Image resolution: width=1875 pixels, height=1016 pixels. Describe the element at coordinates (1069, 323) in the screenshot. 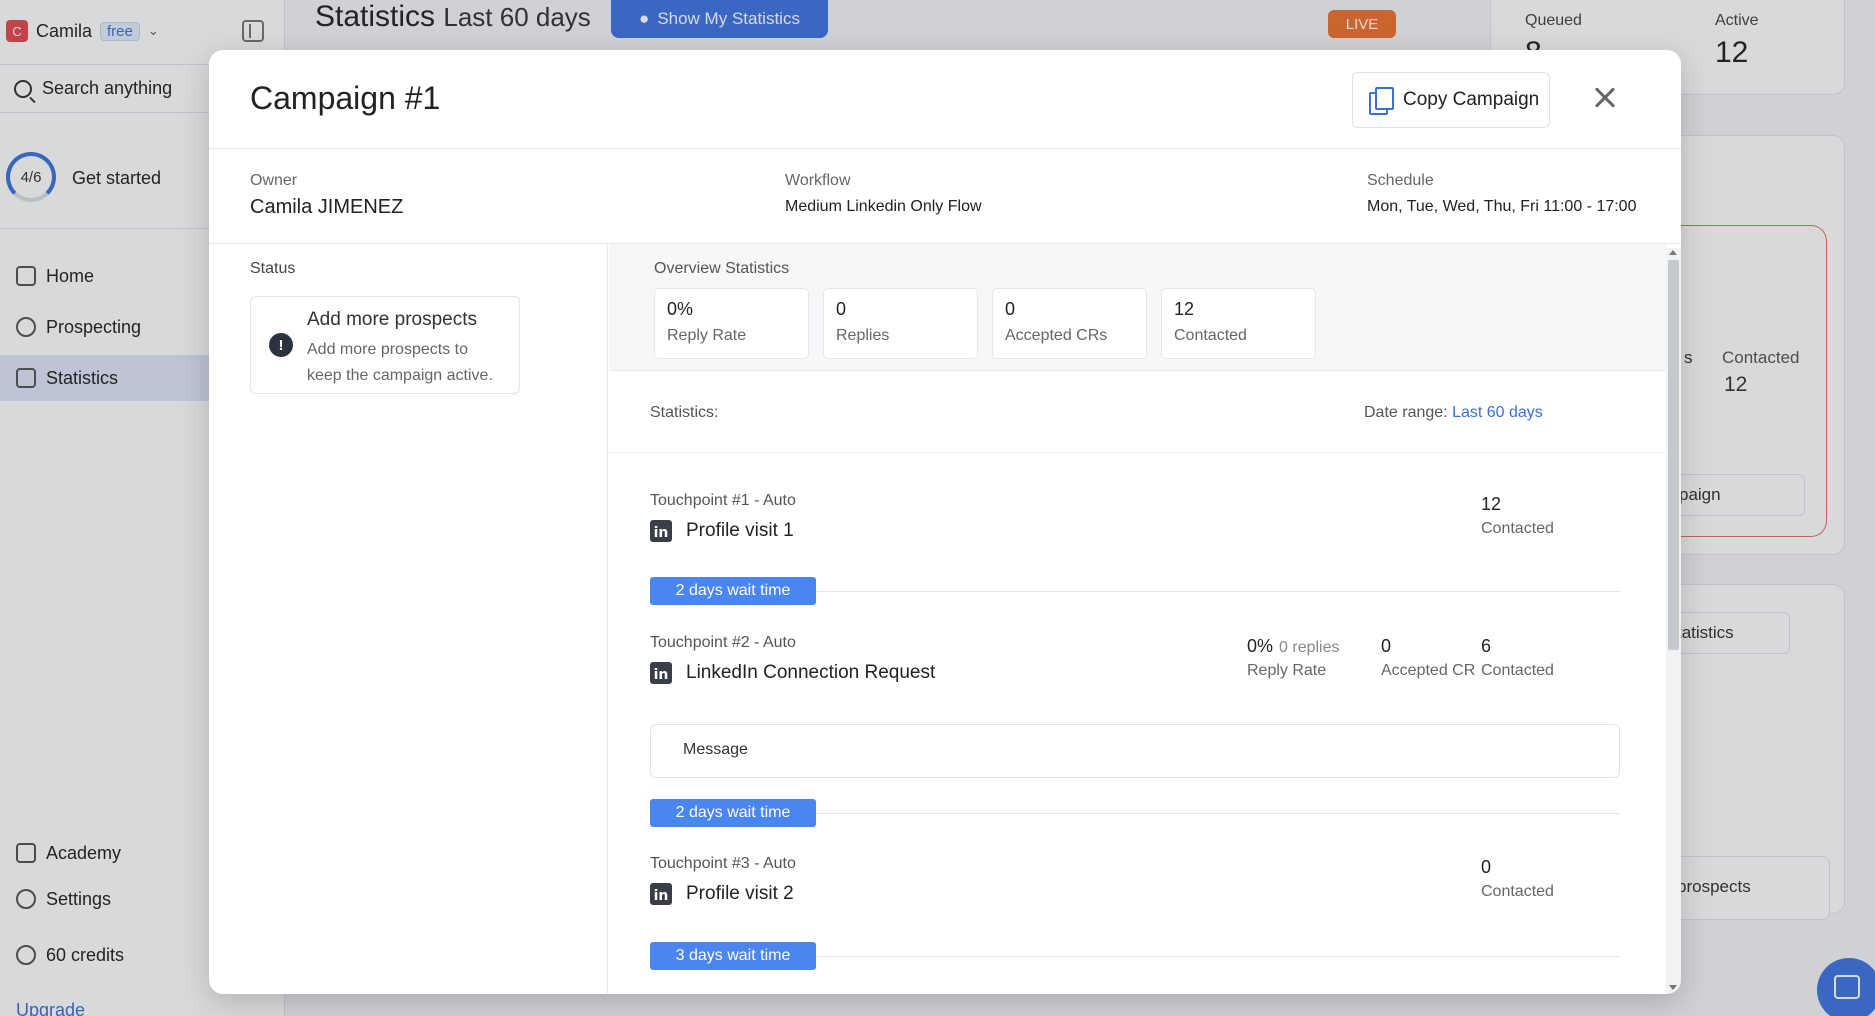

I see `overview-card-accepted-crs: 0 Accepted CRs` at that location.